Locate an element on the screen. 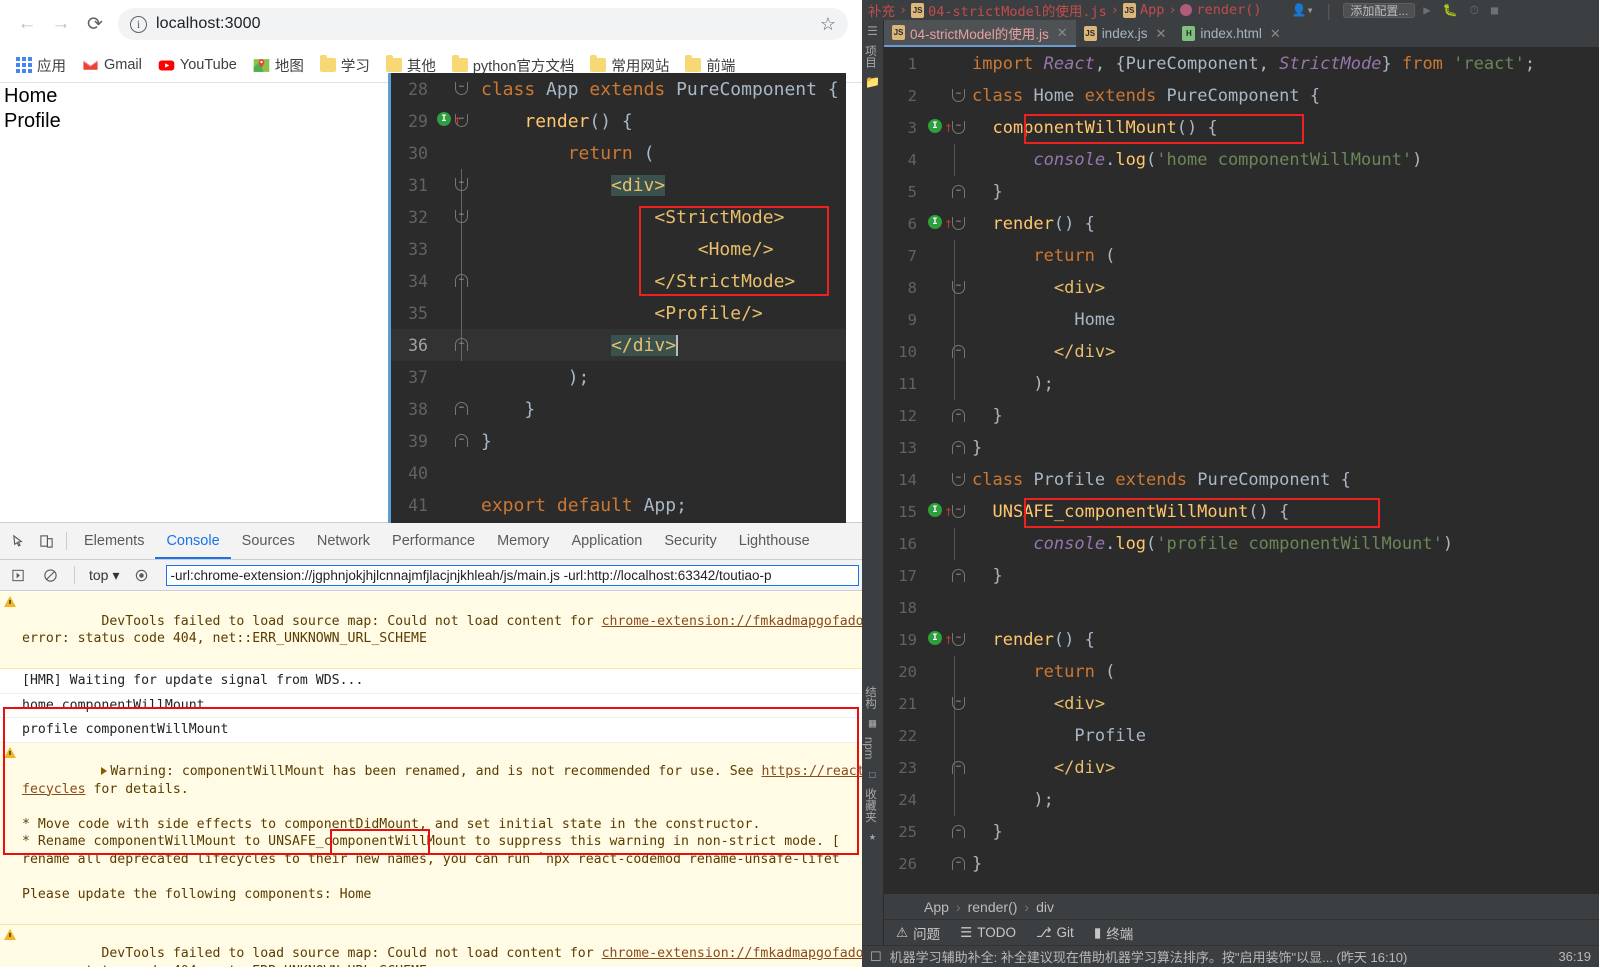  tab-network: Network is located at coordinates (343, 541).